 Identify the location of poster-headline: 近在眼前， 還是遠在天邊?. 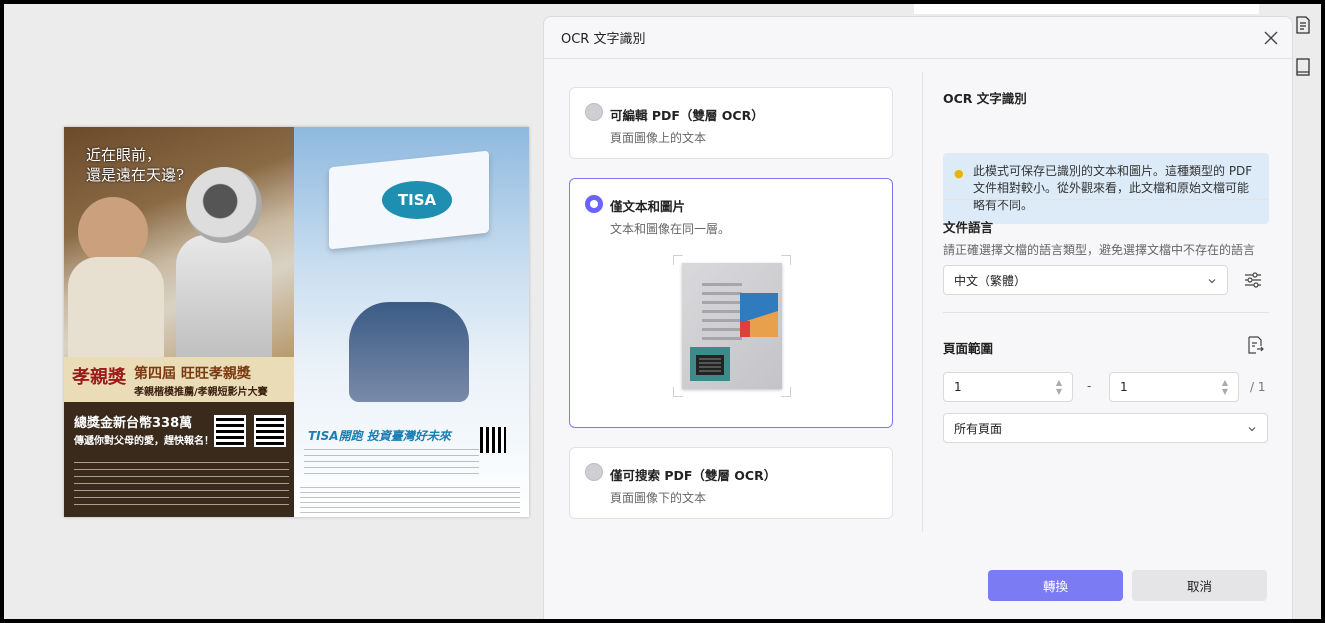
(135, 165).